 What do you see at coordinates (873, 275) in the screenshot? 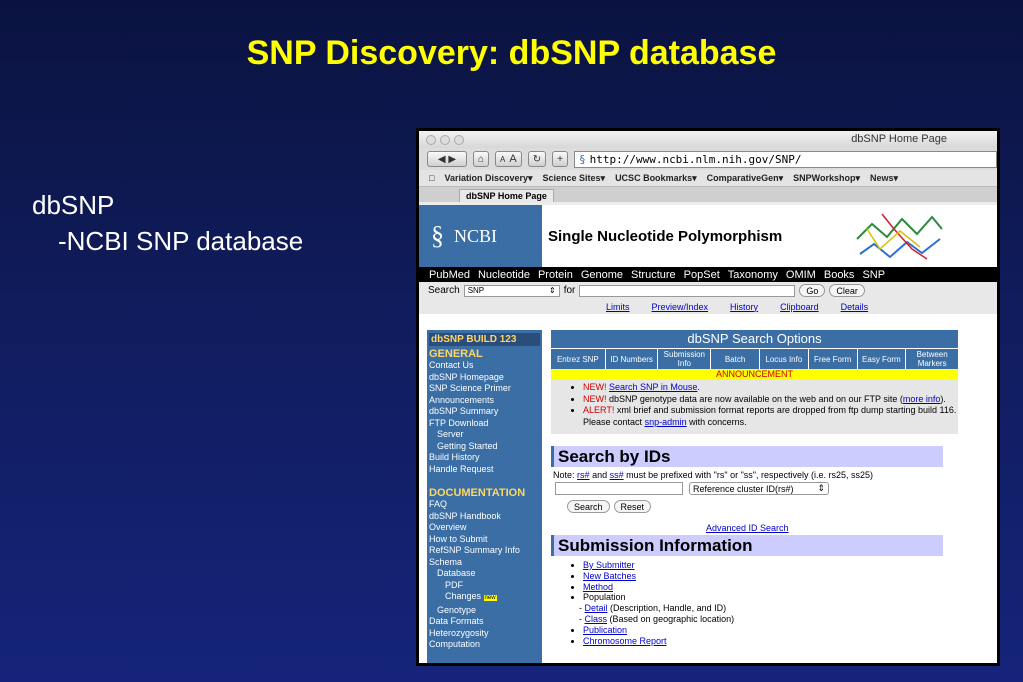
I see `nav-snp: SNP` at bounding box center [873, 275].